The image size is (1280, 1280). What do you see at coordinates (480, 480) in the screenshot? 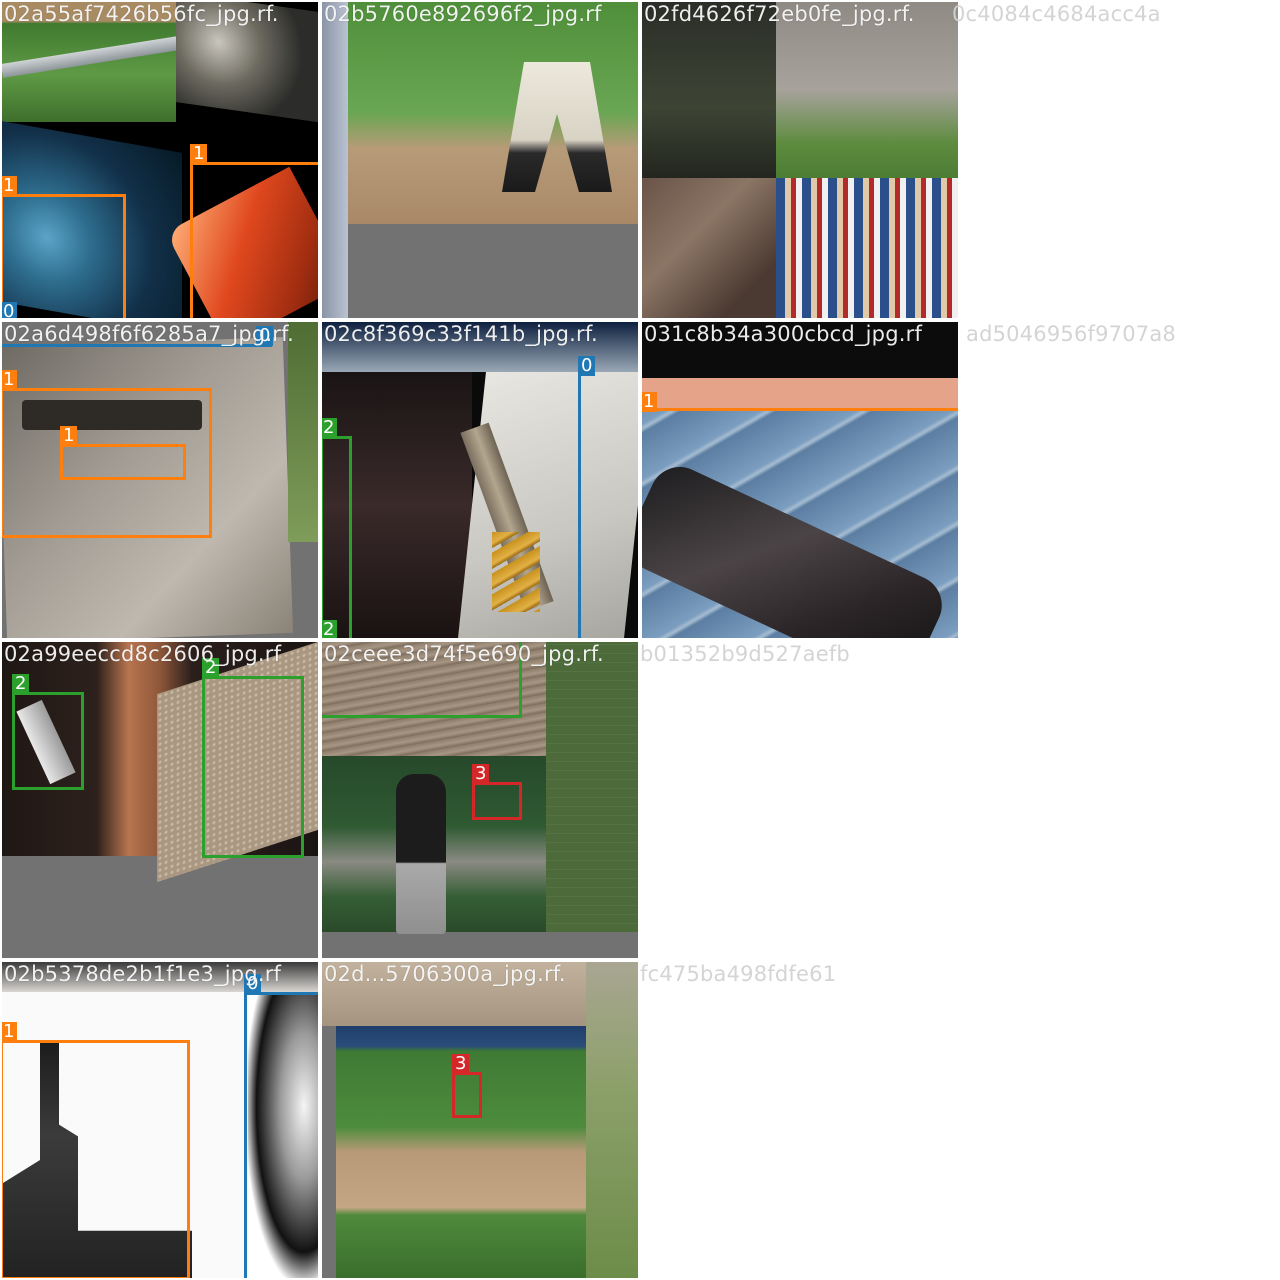
I see `mosaic-tile: 0 2 2` at bounding box center [480, 480].